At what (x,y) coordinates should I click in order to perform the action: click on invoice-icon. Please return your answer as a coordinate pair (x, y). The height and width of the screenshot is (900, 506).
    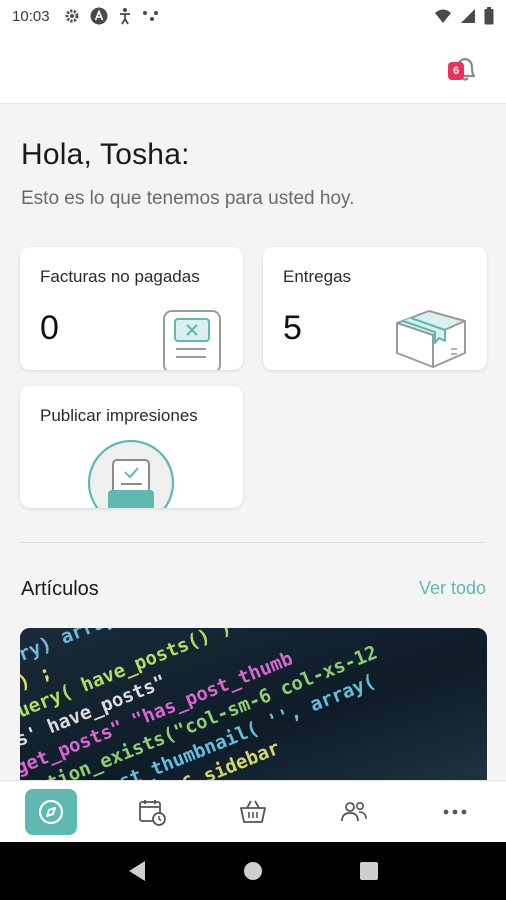
    Looking at the image, I should click on (192, 340).